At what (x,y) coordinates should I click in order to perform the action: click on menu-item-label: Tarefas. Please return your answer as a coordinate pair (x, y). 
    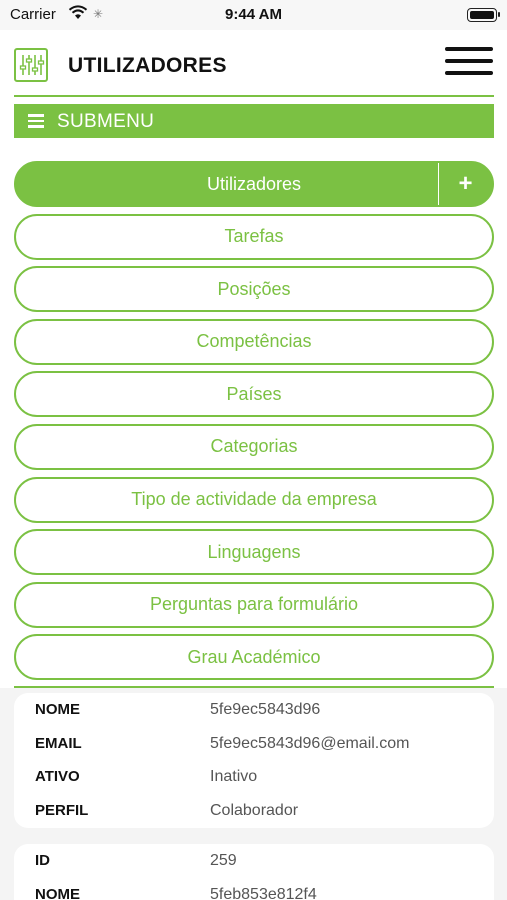
    Looking at the image, I should click on (254, 236).